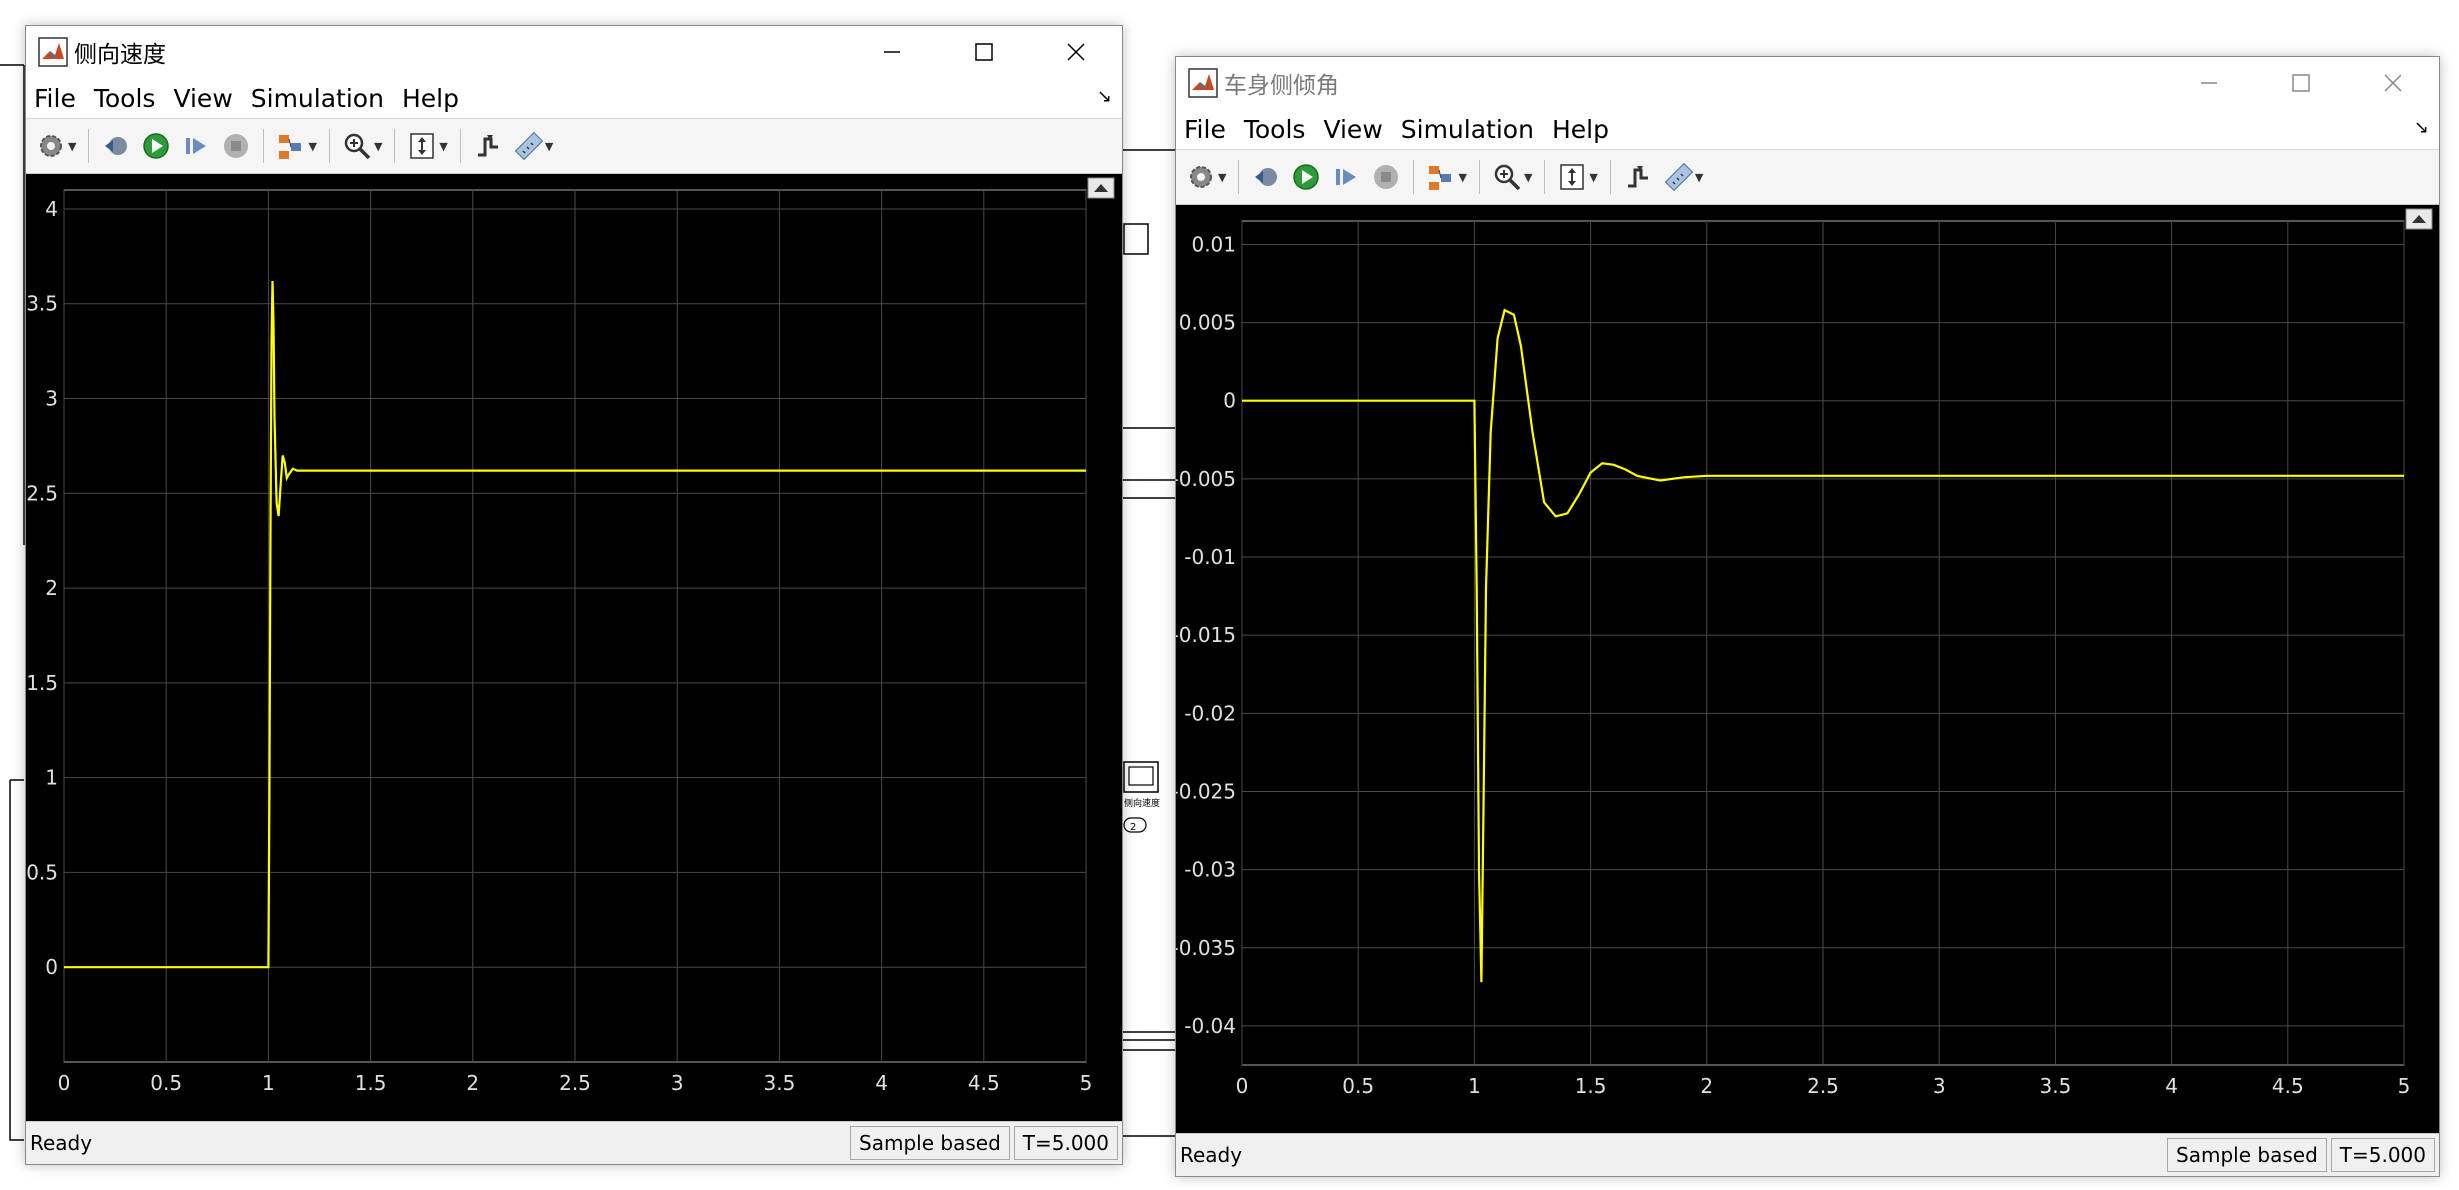 Image resolution: width=2459 pixels, height=1190 pixels. I want to click on y-tick-label: -0.005, so click(1206, 479).